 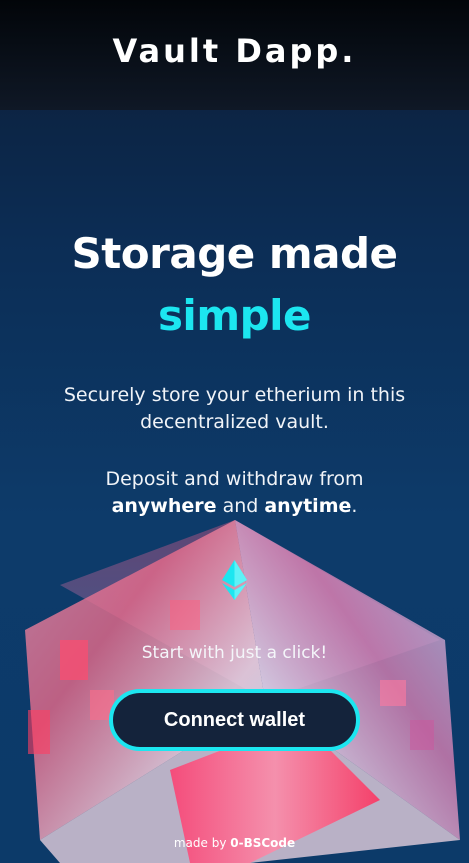 I want to click on deposit-highlight-anywhere: anywhere, so click(x=164, y=506).